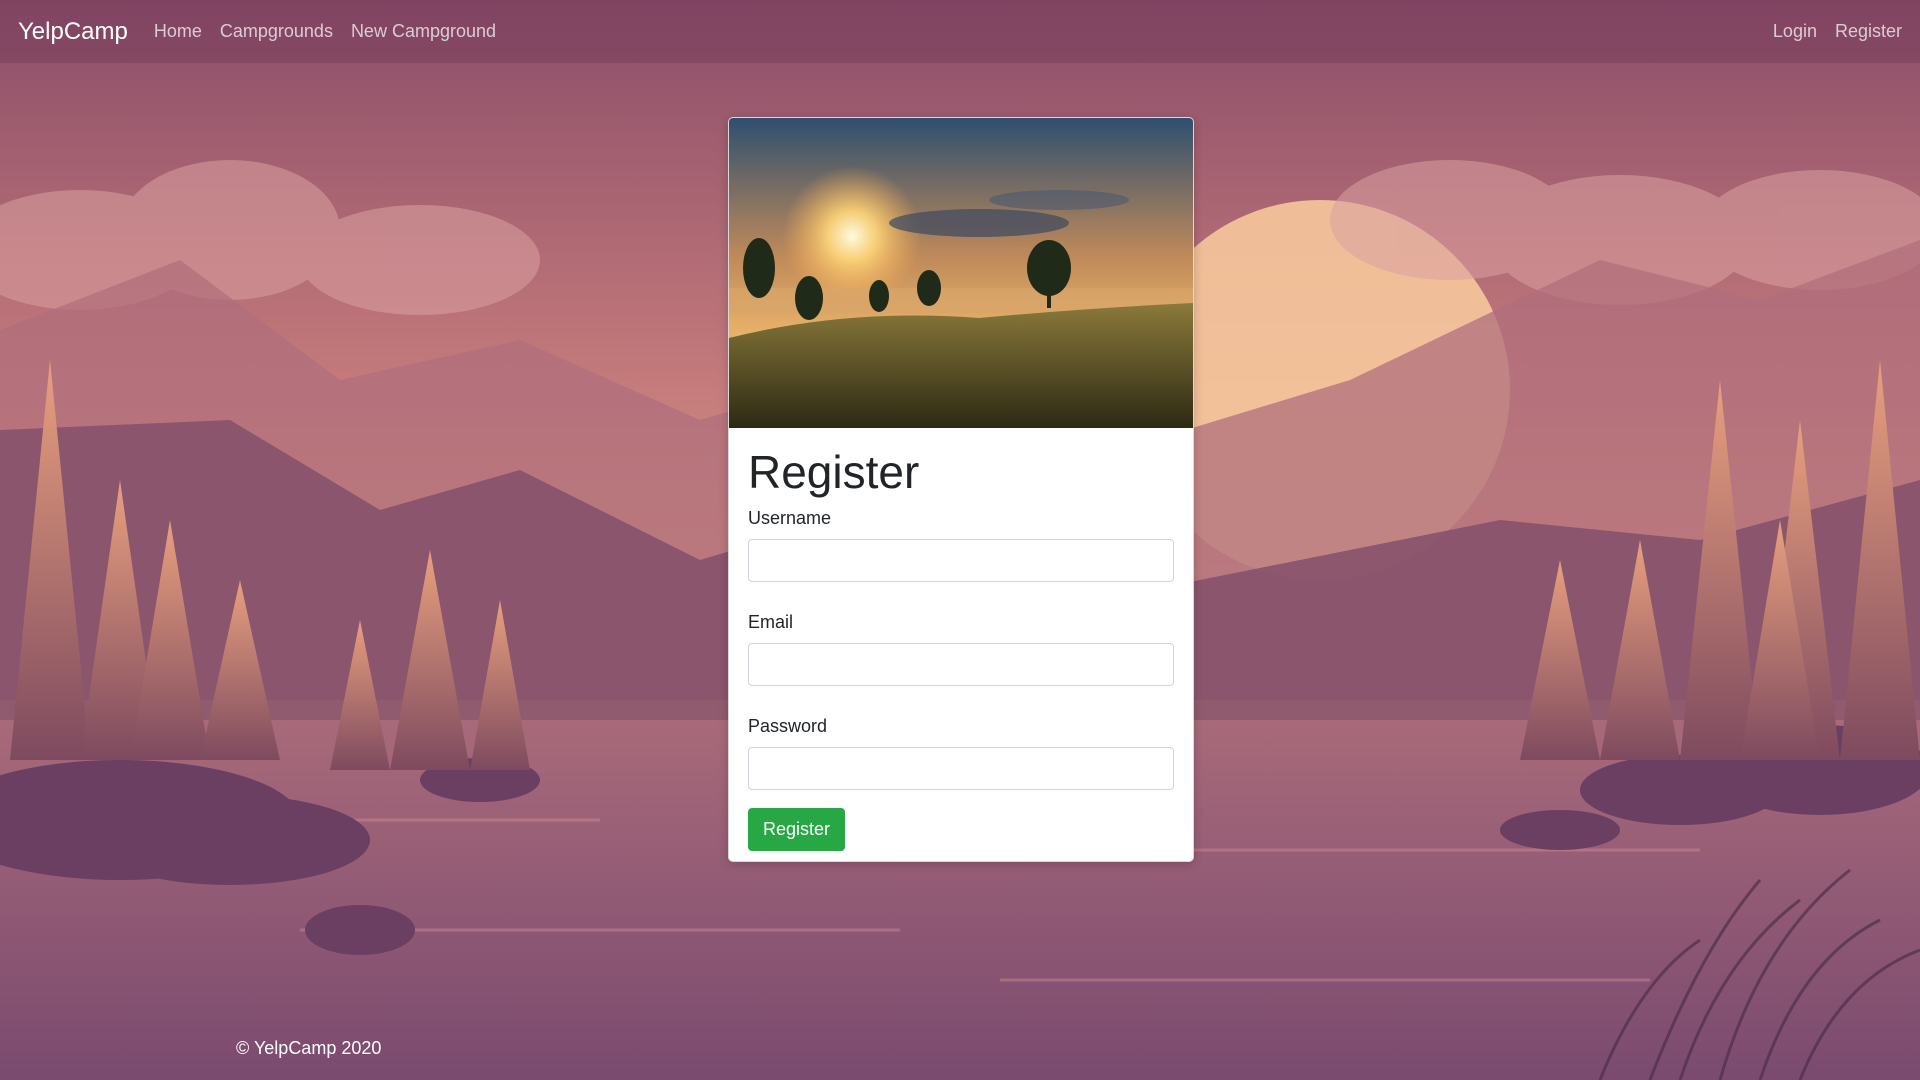 This screenshot has width=1920, height=1080. I want to click on nav-links: Home Campgrounds New Campground, so click(325, 31).